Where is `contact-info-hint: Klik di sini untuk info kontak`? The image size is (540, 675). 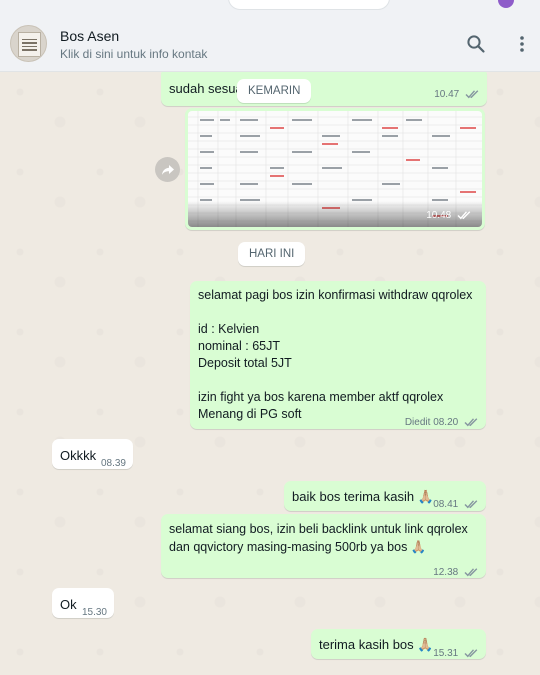 contact-info-hint: Klik di sini untuk info kontak is located at coordinates (133, 54).